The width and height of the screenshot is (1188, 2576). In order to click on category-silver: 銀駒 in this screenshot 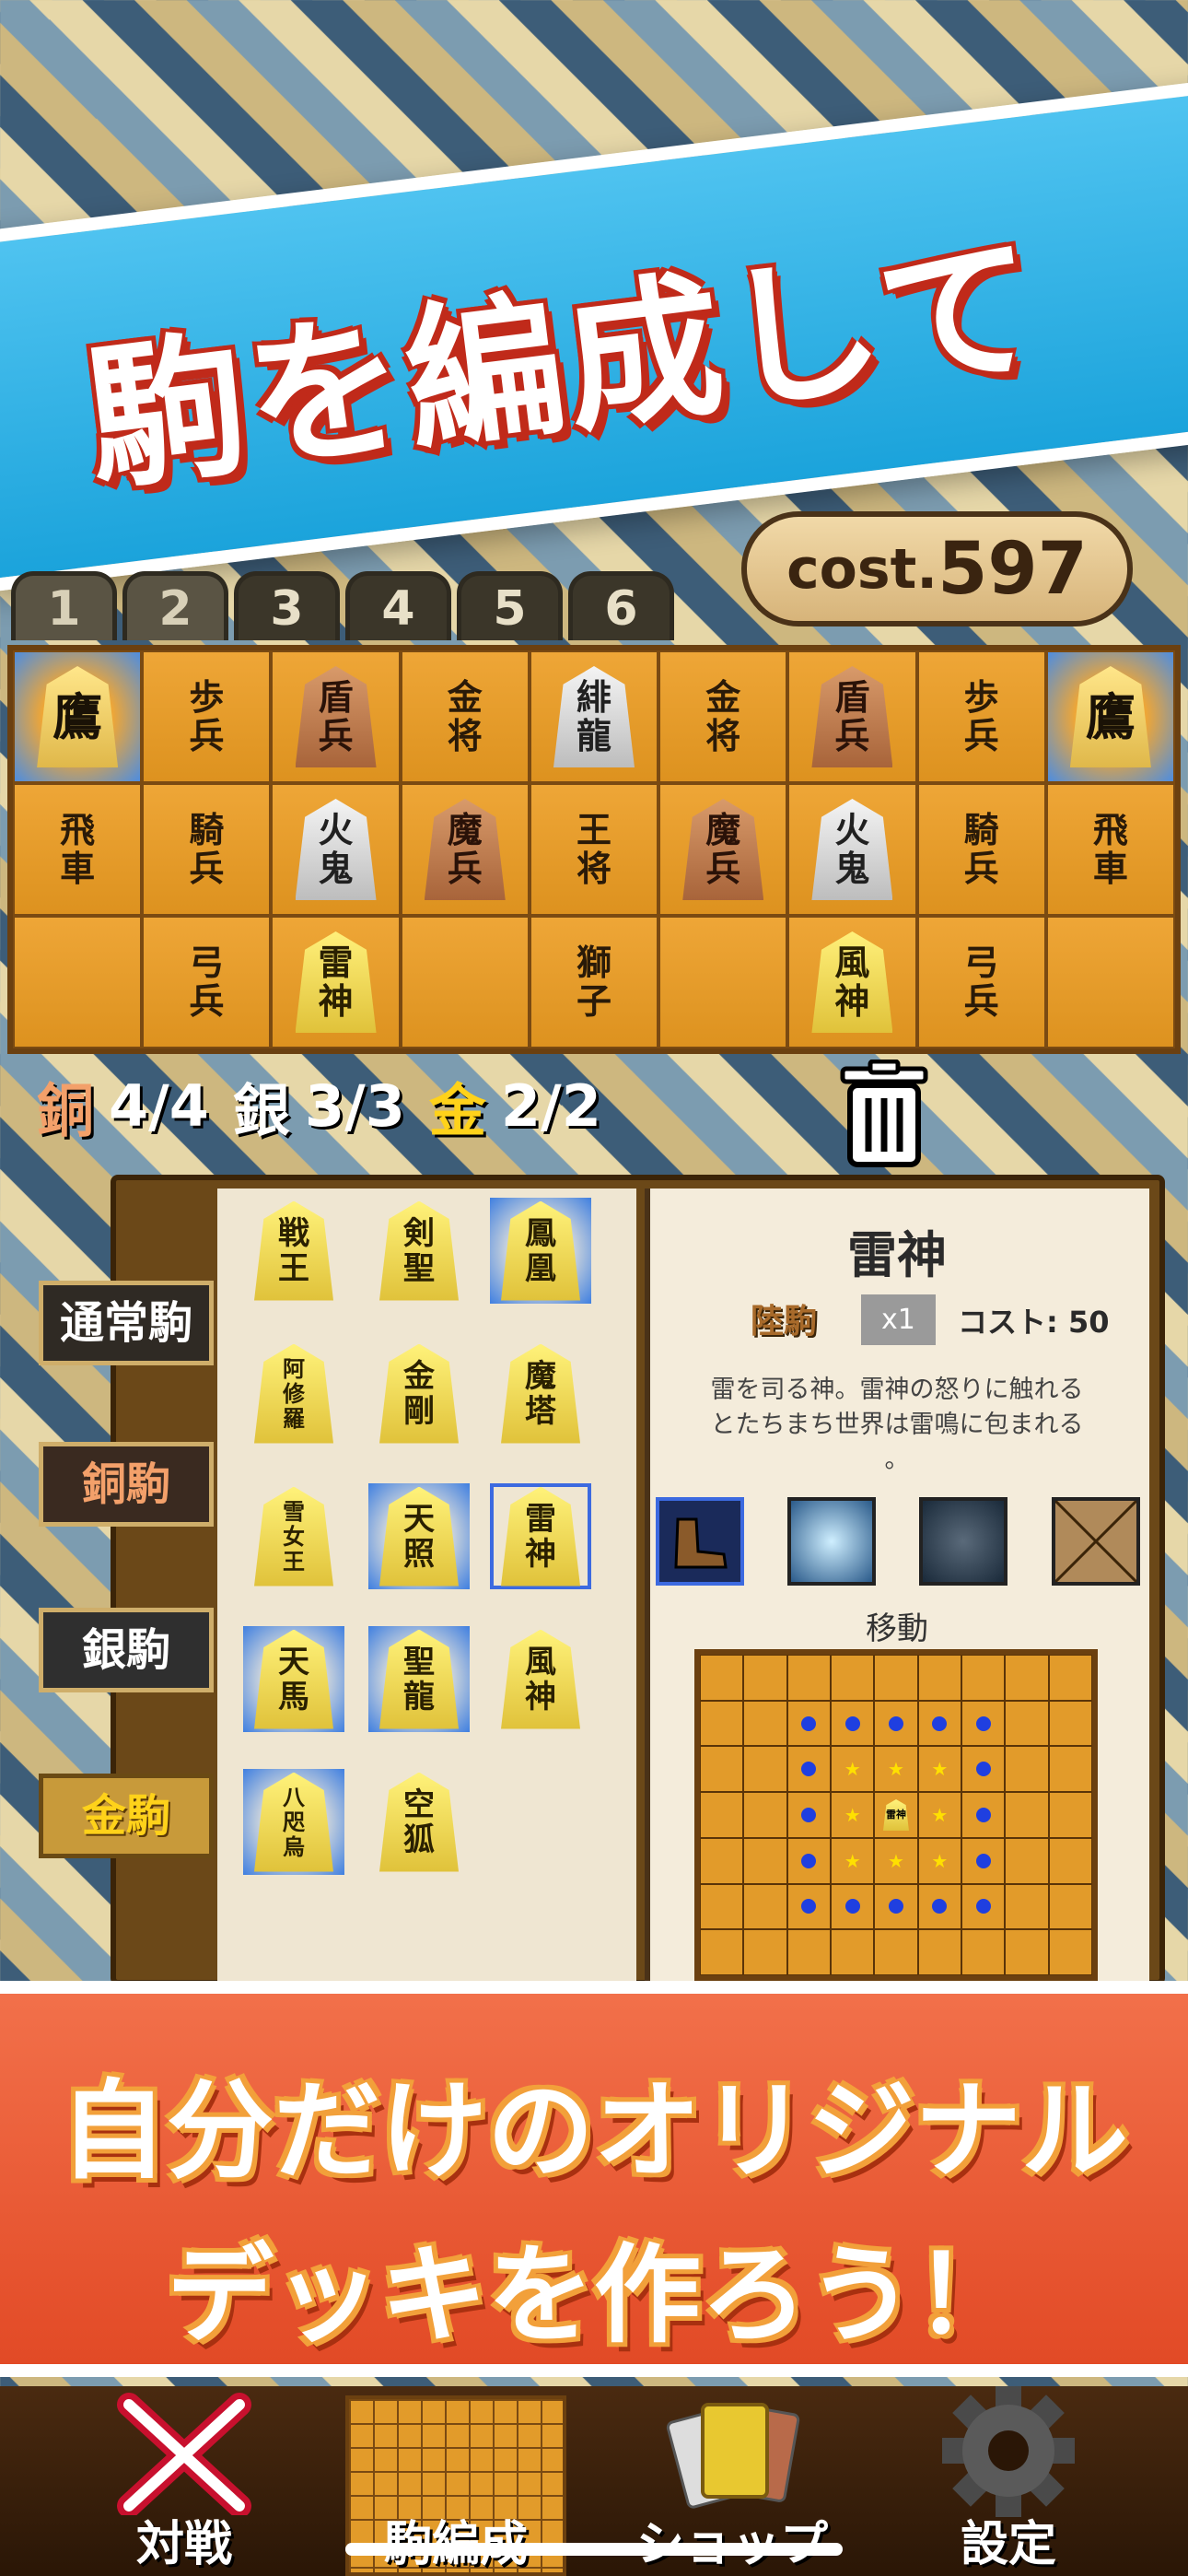, I will do `click(126, 1650)`.